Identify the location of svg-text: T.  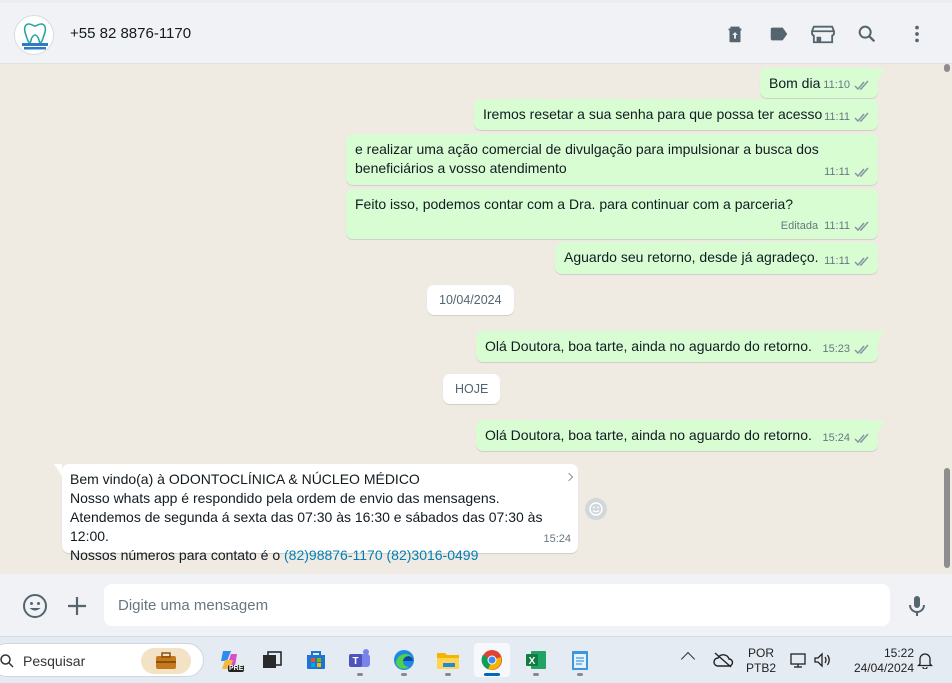
(355, 661).